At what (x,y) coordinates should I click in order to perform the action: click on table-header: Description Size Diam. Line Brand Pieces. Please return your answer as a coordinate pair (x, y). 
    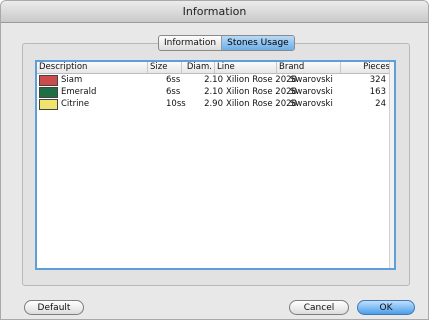
    Looking at the image, I should click on (214, 68).